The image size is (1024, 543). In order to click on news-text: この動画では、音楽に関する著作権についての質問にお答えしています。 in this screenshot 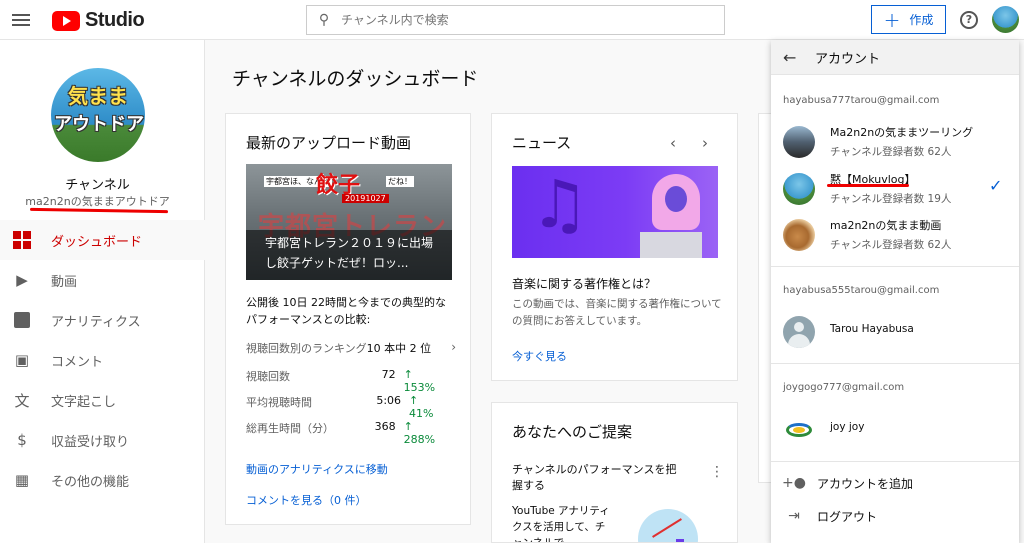, I will do `click(617, 312)`.